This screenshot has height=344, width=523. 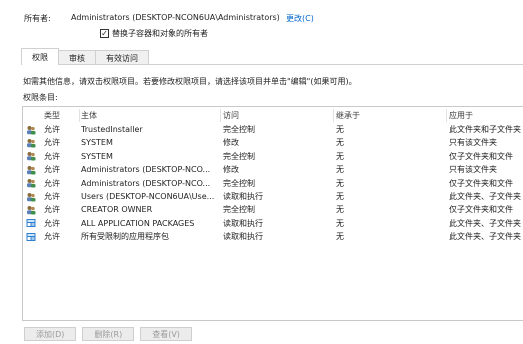 I want to click on cell-principal: ALL APPLICATION PACKAGES, so click(x=138, y=223).